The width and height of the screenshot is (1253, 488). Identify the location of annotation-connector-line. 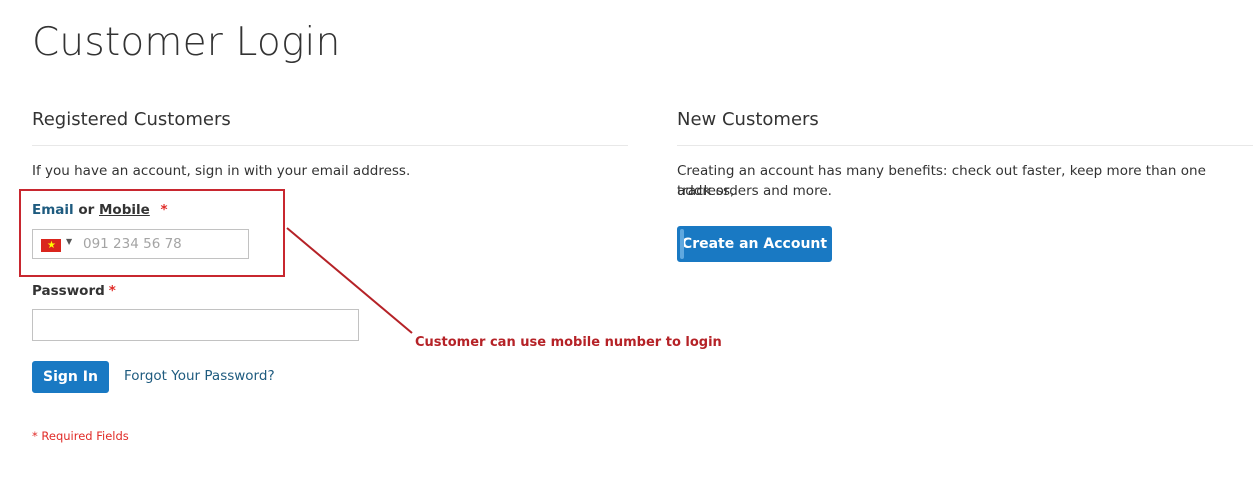
(349, 280).